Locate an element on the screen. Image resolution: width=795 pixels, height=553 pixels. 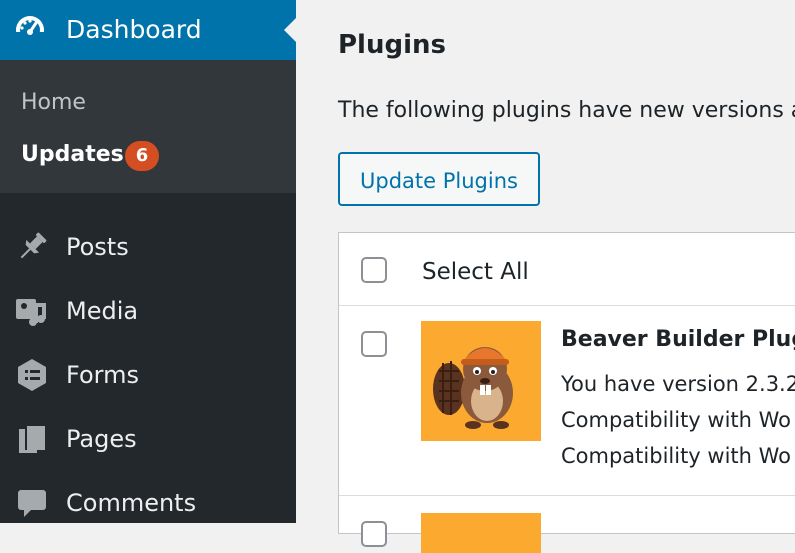
sidebar-item-posts: Posts is located at coordinates (148, 247).